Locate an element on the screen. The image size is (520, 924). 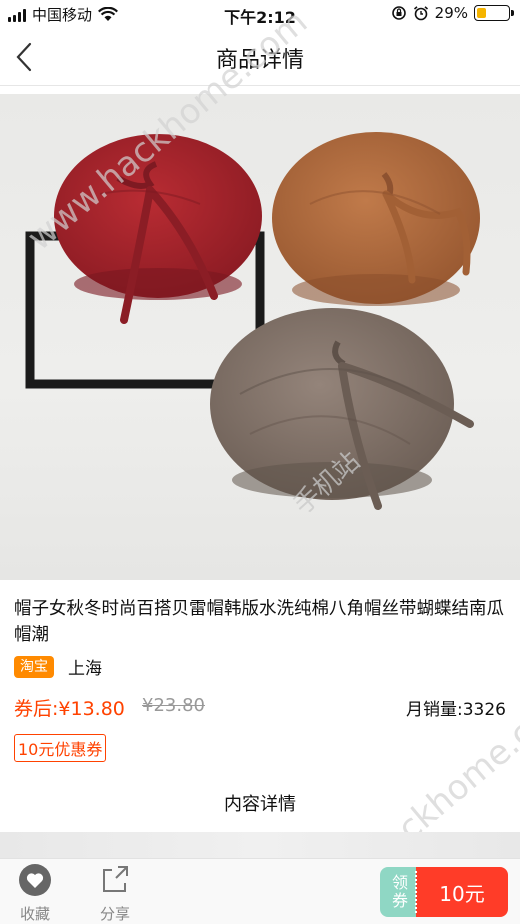
tan-beret is located at coordinates (376, 219).